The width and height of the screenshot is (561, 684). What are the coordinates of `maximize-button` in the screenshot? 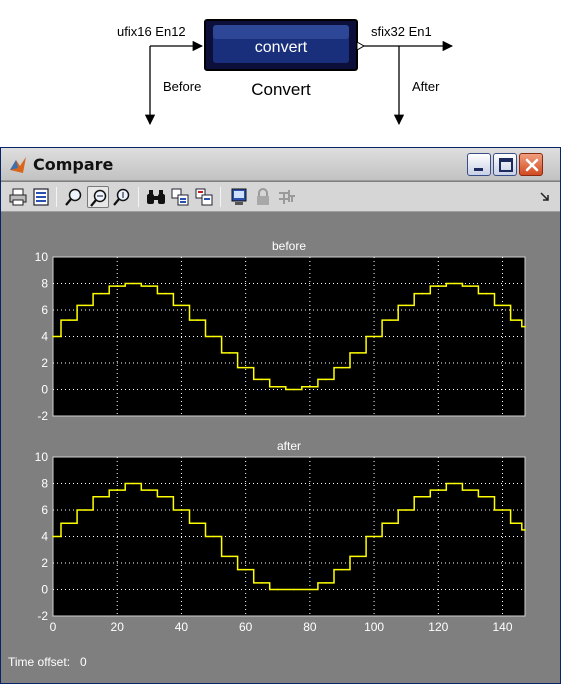 It's located at (505, 164).